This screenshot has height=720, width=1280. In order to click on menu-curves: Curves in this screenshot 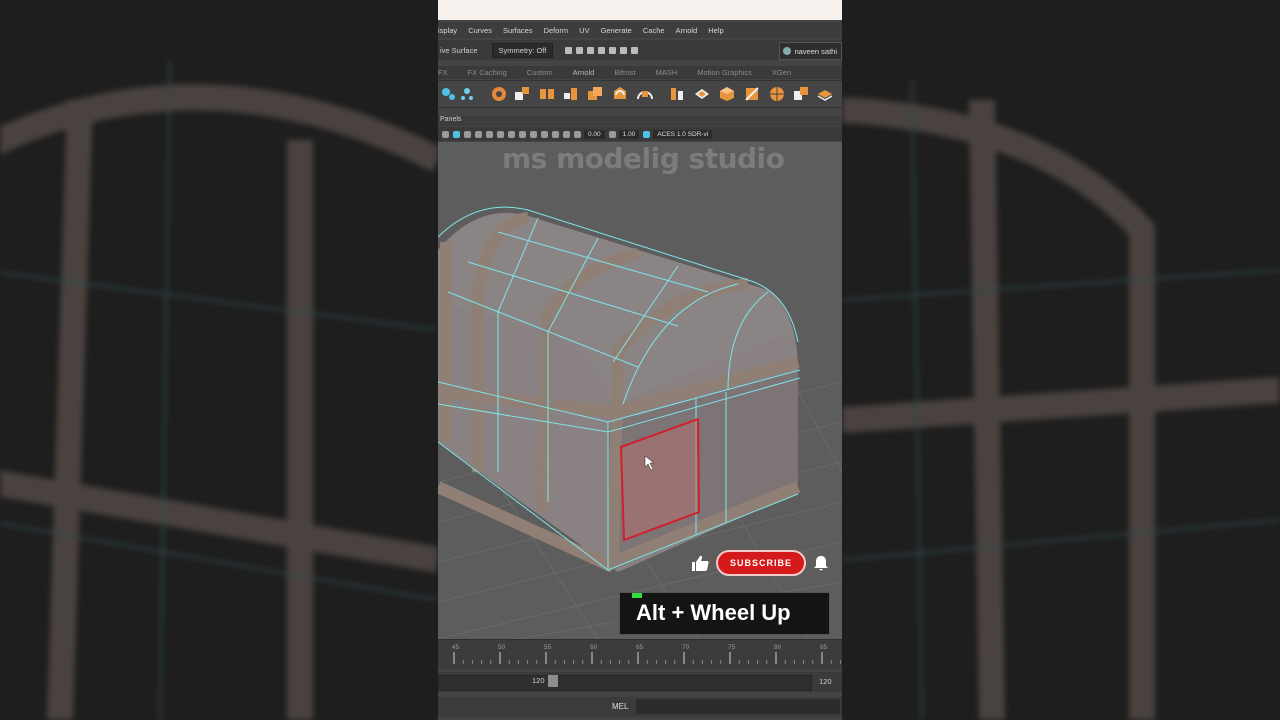, I will do `click(480, 30)`.